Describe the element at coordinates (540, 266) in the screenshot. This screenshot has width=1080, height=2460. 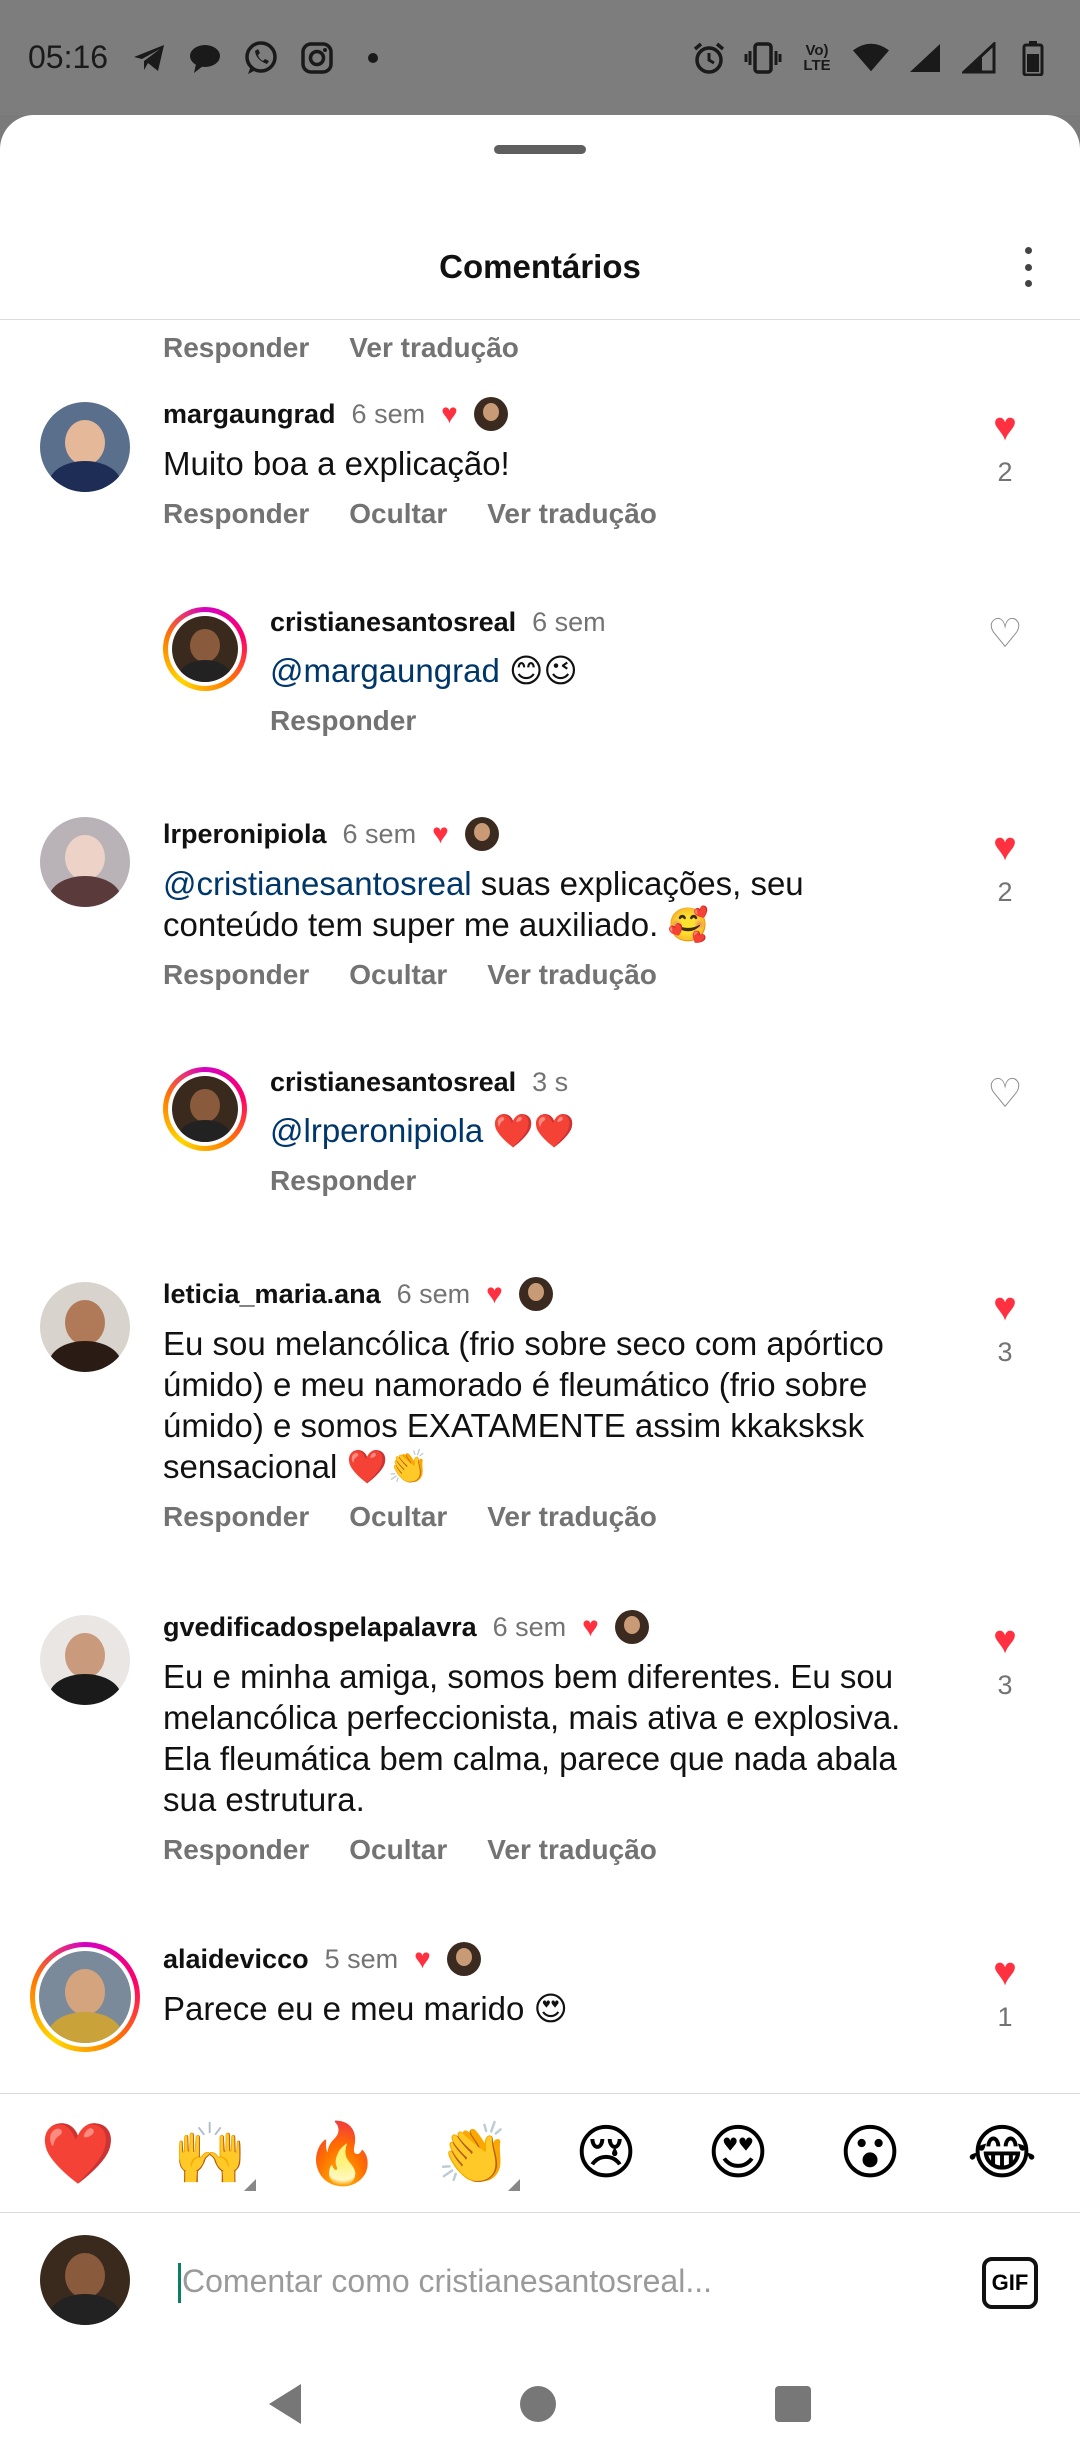
I see `page-title: Comentários` at that location.